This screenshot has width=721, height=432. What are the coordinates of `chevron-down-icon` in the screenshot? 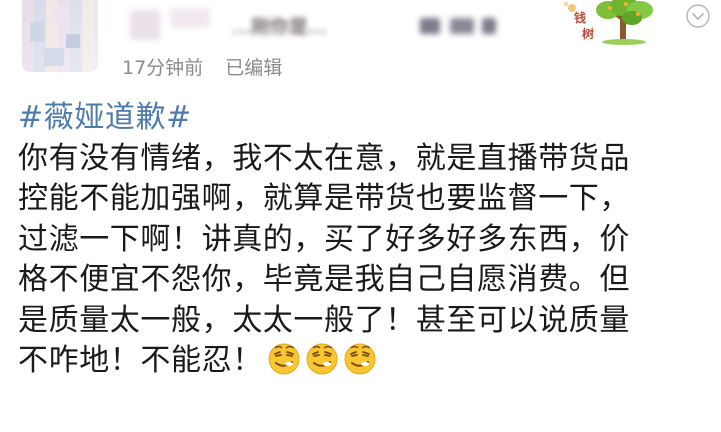 It's located at (698, 16).